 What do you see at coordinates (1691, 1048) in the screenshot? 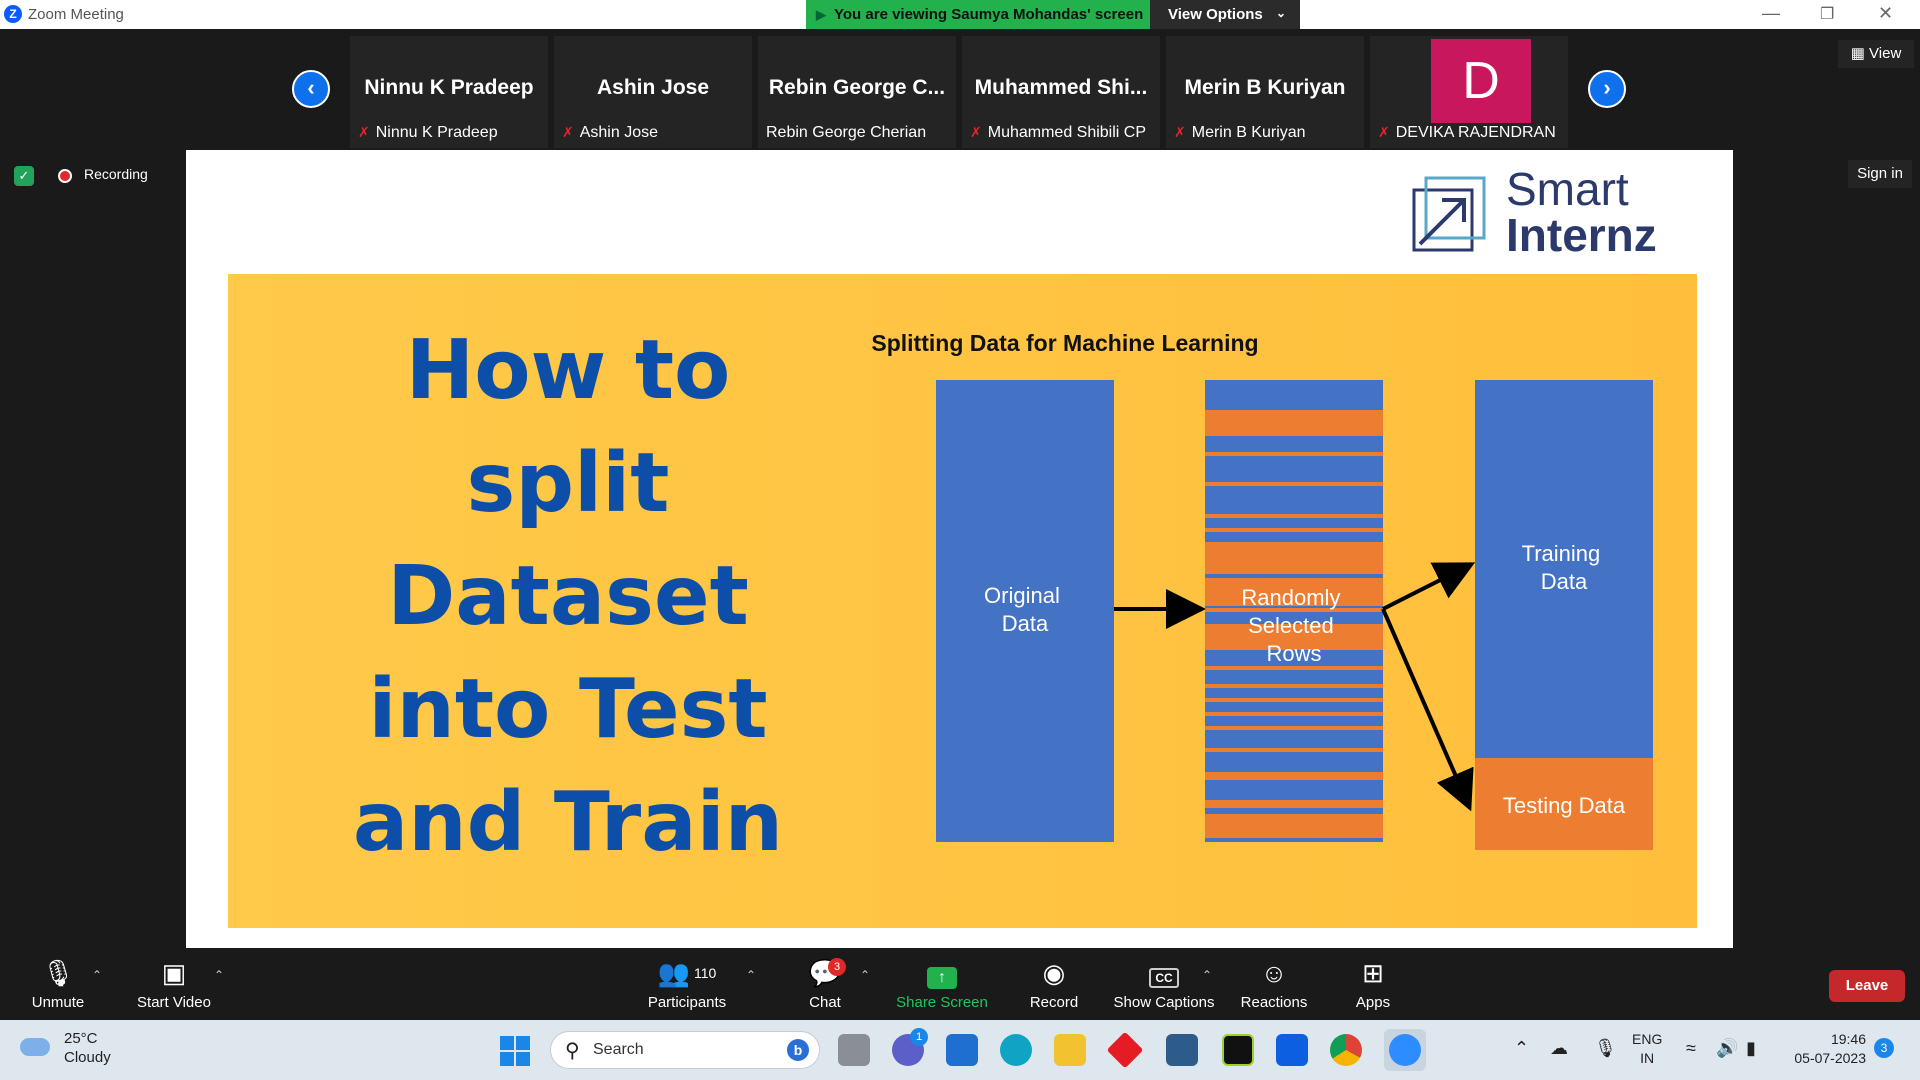
I see `wifi-icon: ≈` at bounding box center [1691, 1048].